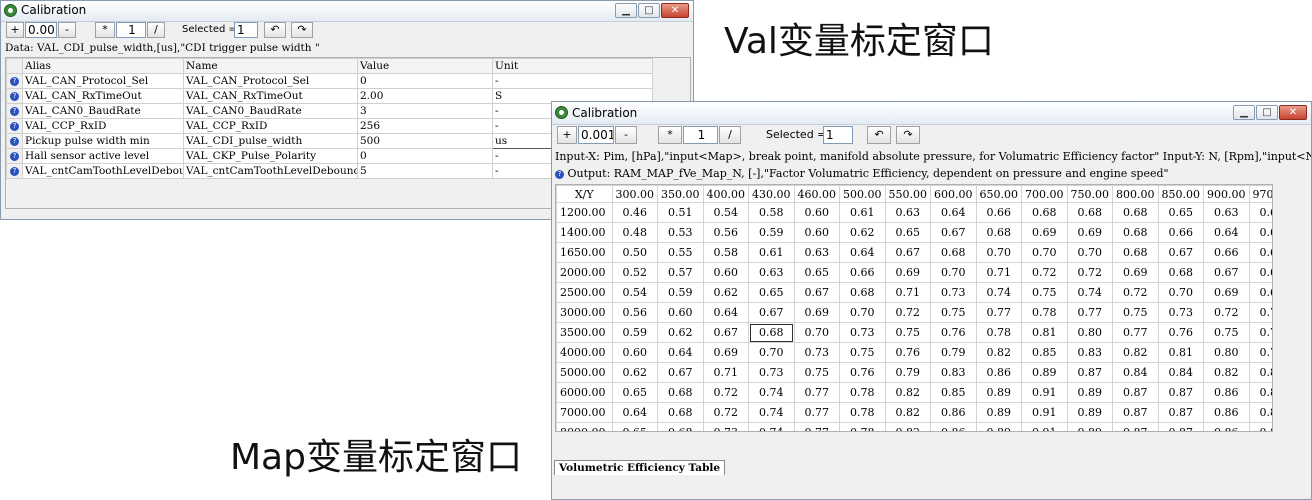 The width and height of the screenshot is (1312, 500). Describe the element at coordinates (816, 412) in the screenshot. I see `map-cell: 0.77` at that location.